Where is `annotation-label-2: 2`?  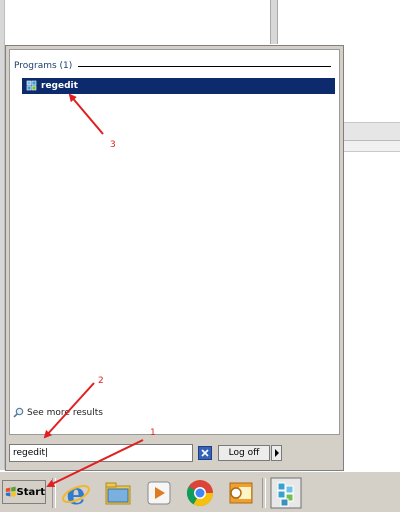 annotation-label-2: 2 is located at coordinates (101, 381).